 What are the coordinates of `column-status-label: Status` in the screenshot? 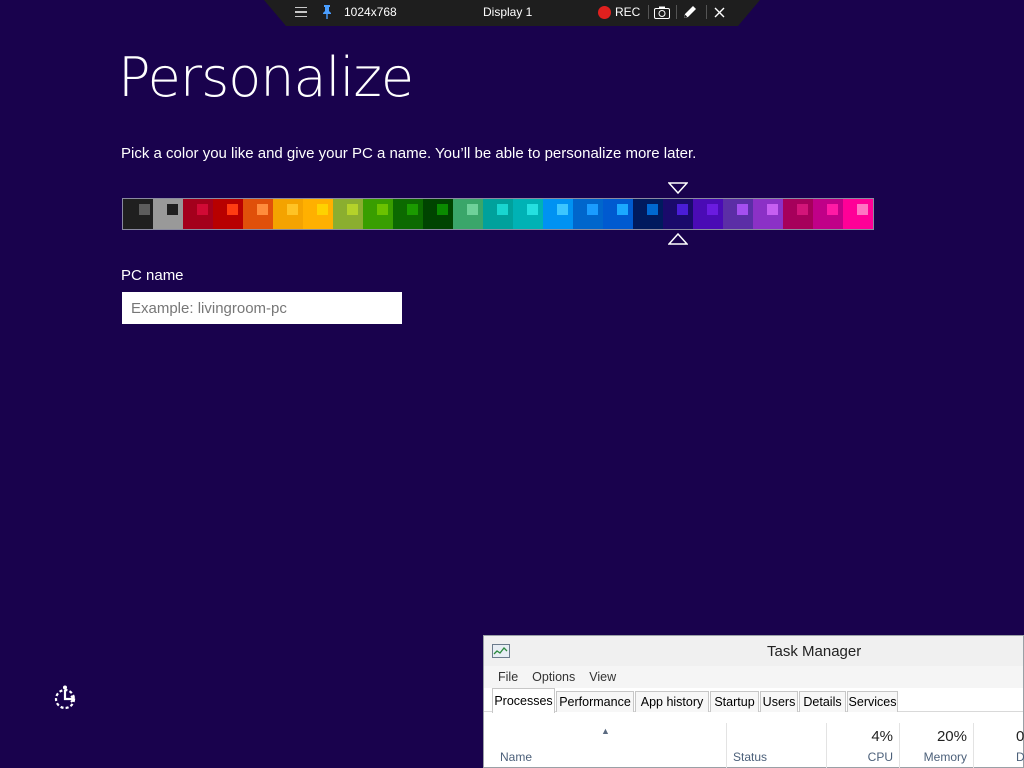 It's located at (750, 757).